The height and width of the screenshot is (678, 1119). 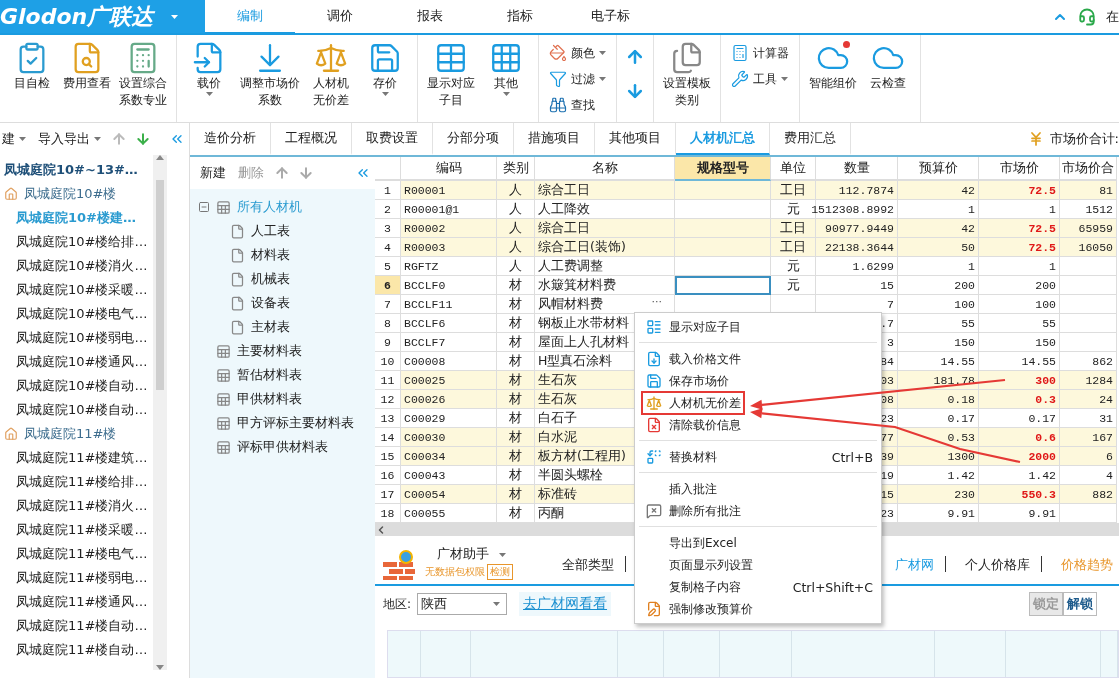 What do you see at coordinates (605, 247) in the screenshot?
I see `table-cell: 综合工日(装饰)` at bounding box center [605, 247].